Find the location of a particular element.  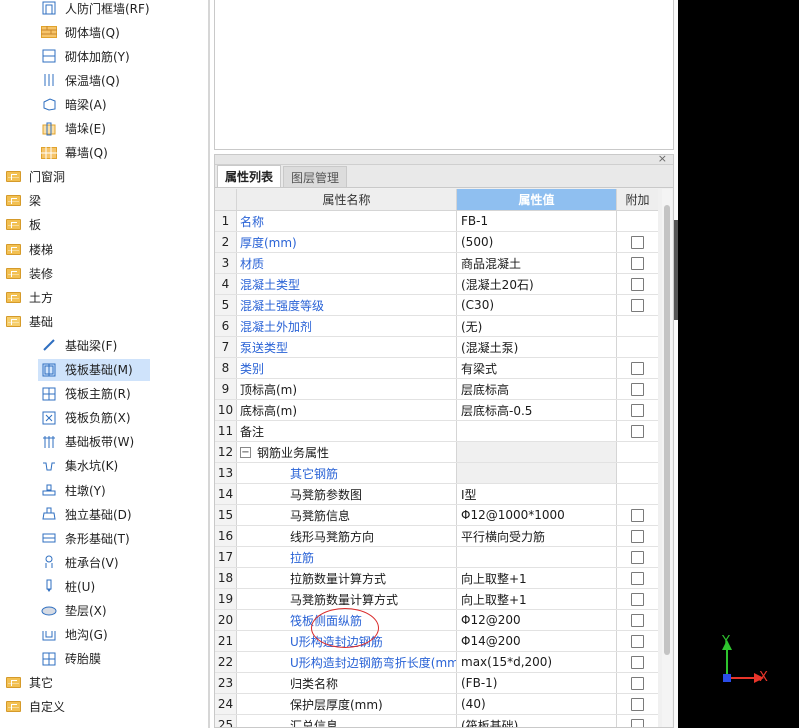

tab-layer-management: 图层管理 is located at coordinates (315, 176).